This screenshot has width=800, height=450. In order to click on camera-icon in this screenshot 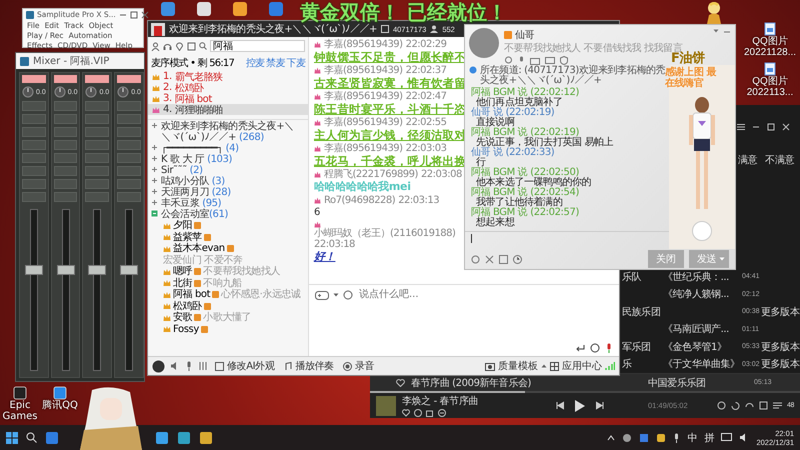, I will do `click(490, 366)`.